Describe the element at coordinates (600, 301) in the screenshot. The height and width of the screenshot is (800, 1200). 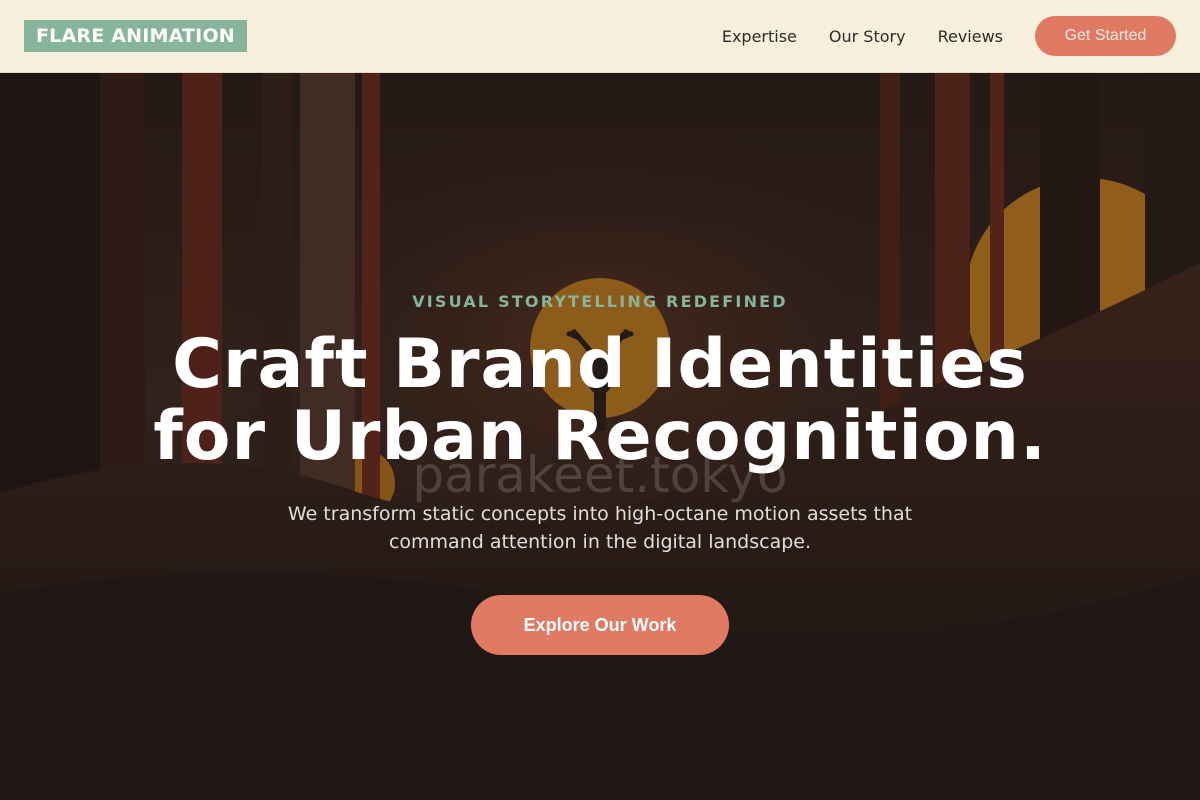
I see `hero-eyebrow: VISUAL STORYTELLING REDEFINED` at that location.